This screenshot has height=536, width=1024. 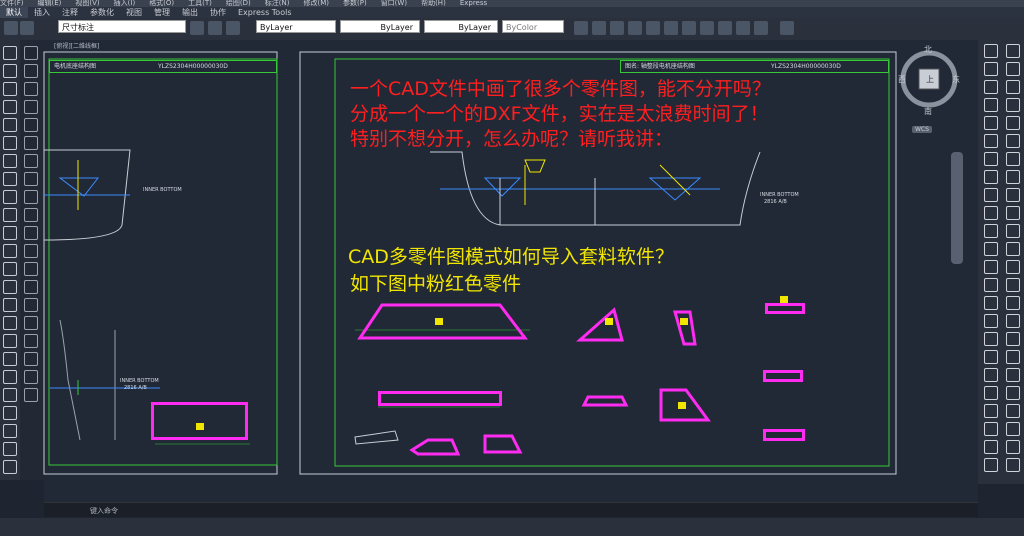 What do you see at coordinates (512, 139) in the screenshot?
I see `overlay-line-3: 特别不想分开，怎么办呢？请听我讲：` at bounding box center [512, 139].